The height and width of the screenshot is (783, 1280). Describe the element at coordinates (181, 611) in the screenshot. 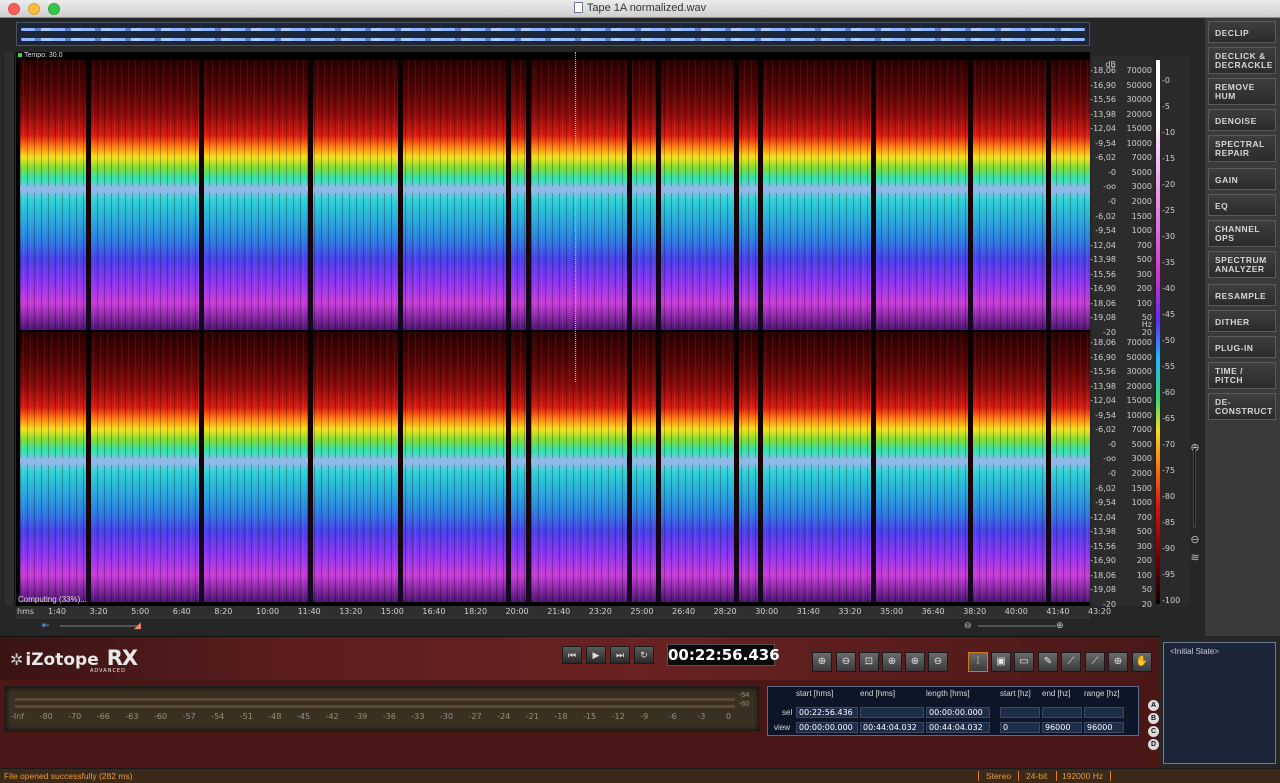

I see `time-ruler-label: 6:40` at that location.